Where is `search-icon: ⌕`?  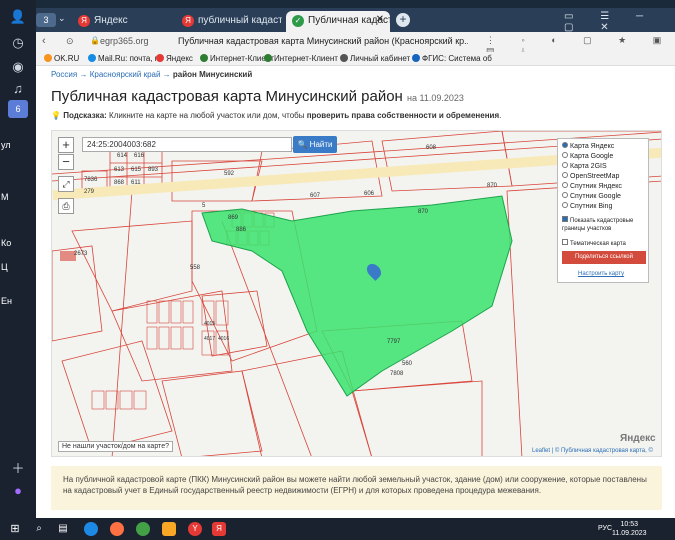
search-icon: ⌕ is located at coordinates (39, 529).